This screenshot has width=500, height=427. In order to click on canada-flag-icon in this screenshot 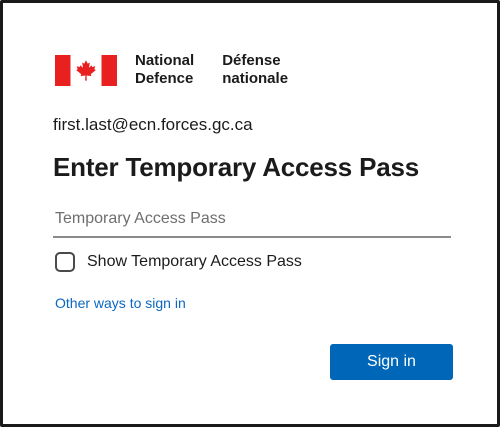, I will do `click(86, 70)`.